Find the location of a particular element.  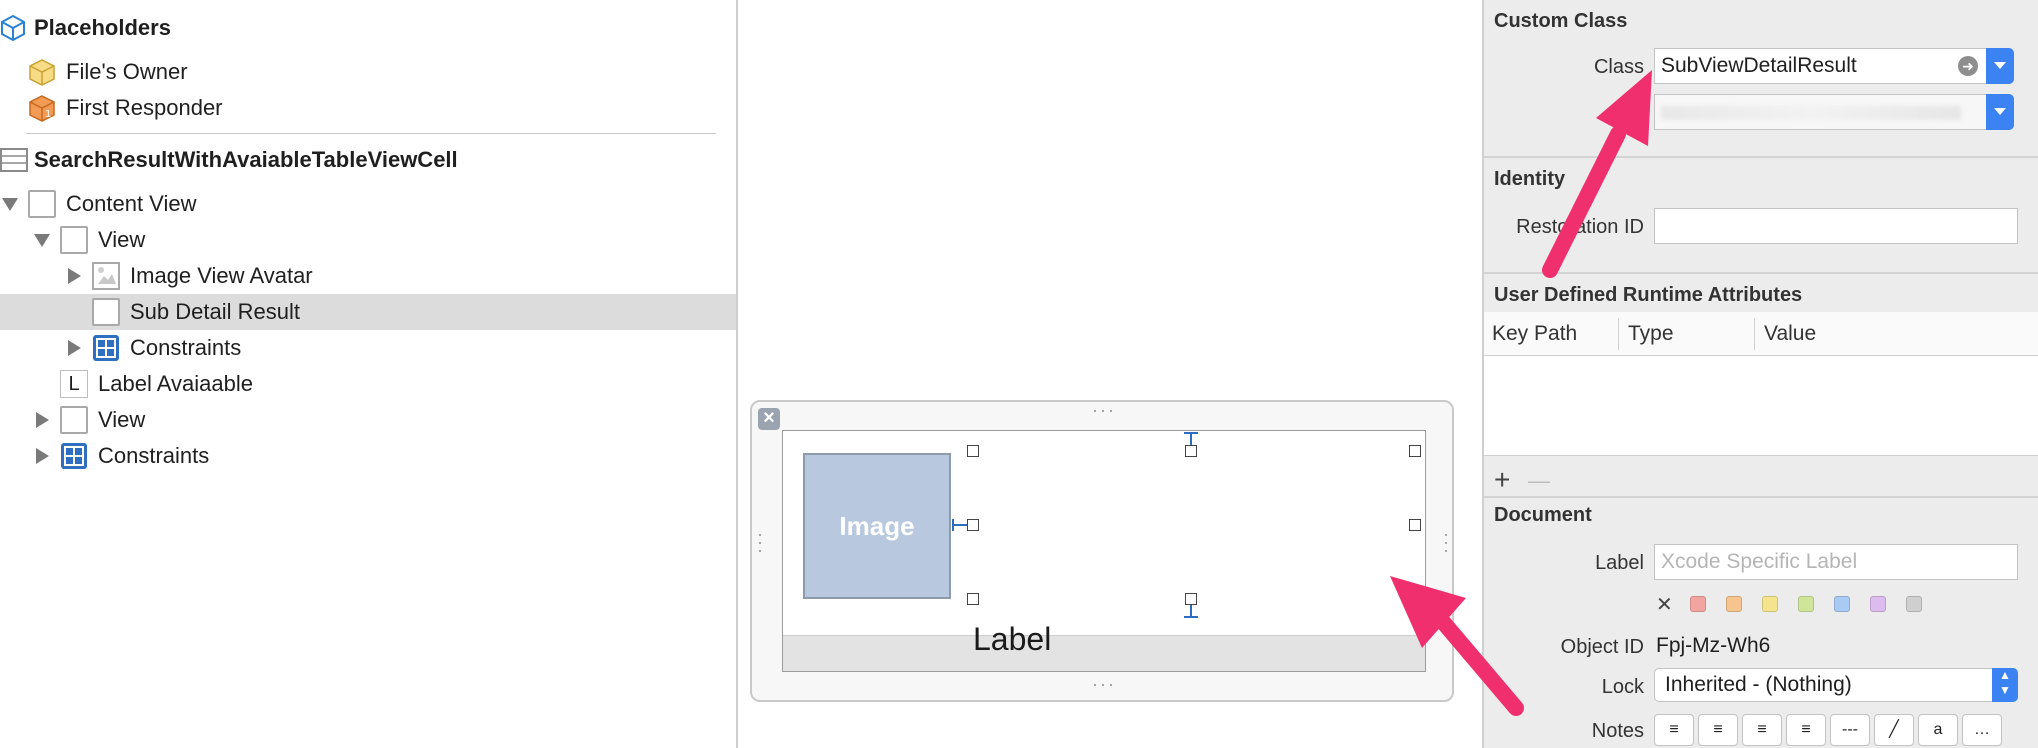

color-swatch-green is located at coordinates (1806, 604).